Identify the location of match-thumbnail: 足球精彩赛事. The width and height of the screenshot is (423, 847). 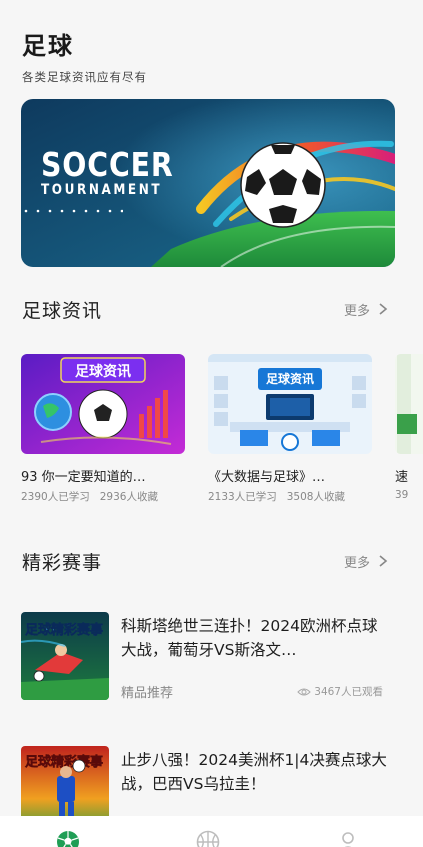
(65, 656).